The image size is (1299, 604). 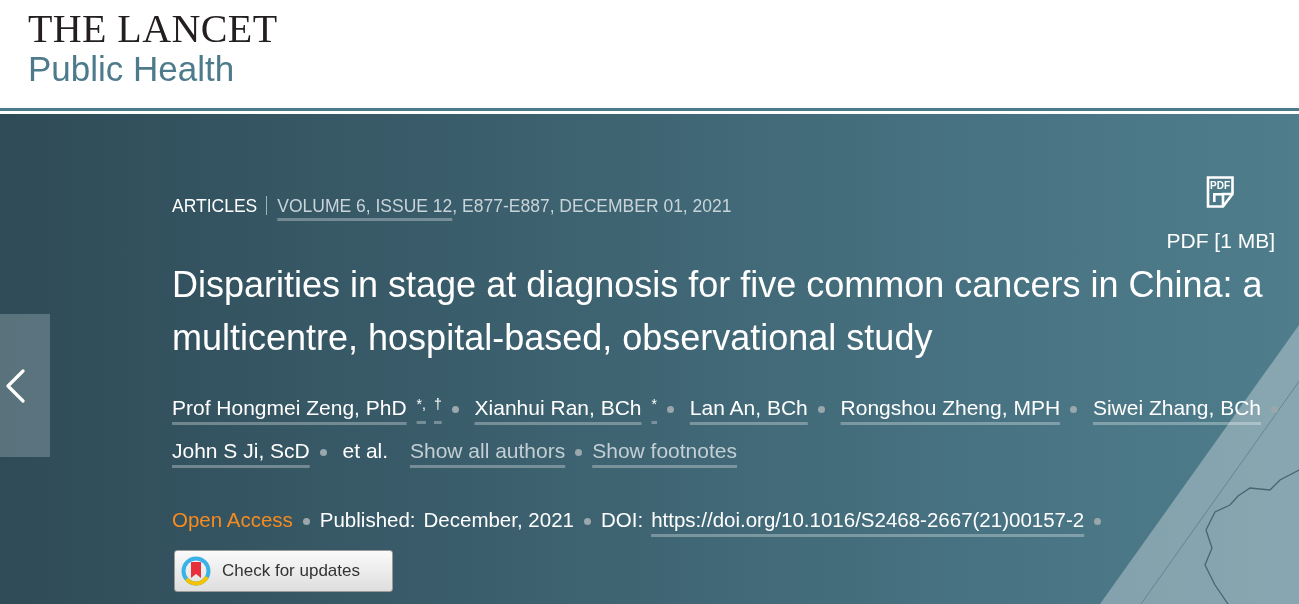 What do you see at coordinates (868, 519) in the screenshot?
I see `doi-link: https://doi.org/10.1016/S2468-2667(21)00157-2` at bounding box center [868, 519].